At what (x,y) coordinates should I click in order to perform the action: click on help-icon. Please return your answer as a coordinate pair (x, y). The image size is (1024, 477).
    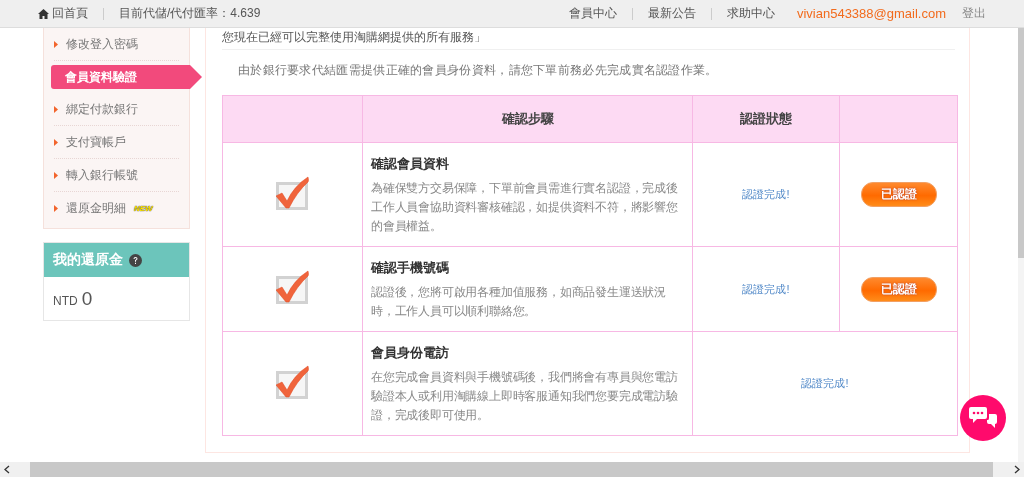
    Looking at the image, I should click on (135, 260).